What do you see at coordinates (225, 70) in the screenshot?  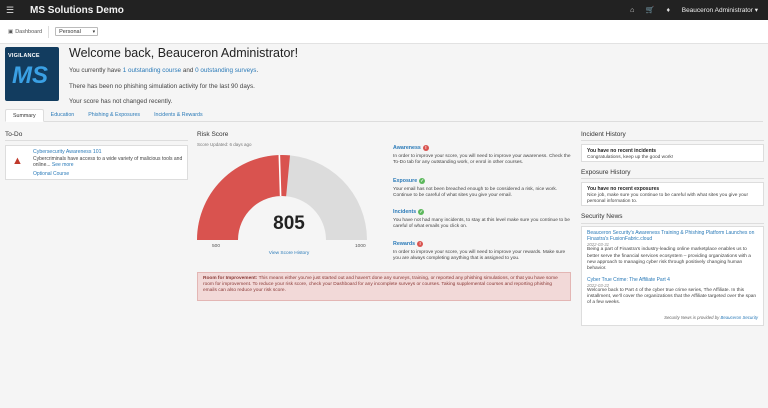 I see `outstanding-surveys-link: 0 outstanding surveys` at bounding box center [225, 70].